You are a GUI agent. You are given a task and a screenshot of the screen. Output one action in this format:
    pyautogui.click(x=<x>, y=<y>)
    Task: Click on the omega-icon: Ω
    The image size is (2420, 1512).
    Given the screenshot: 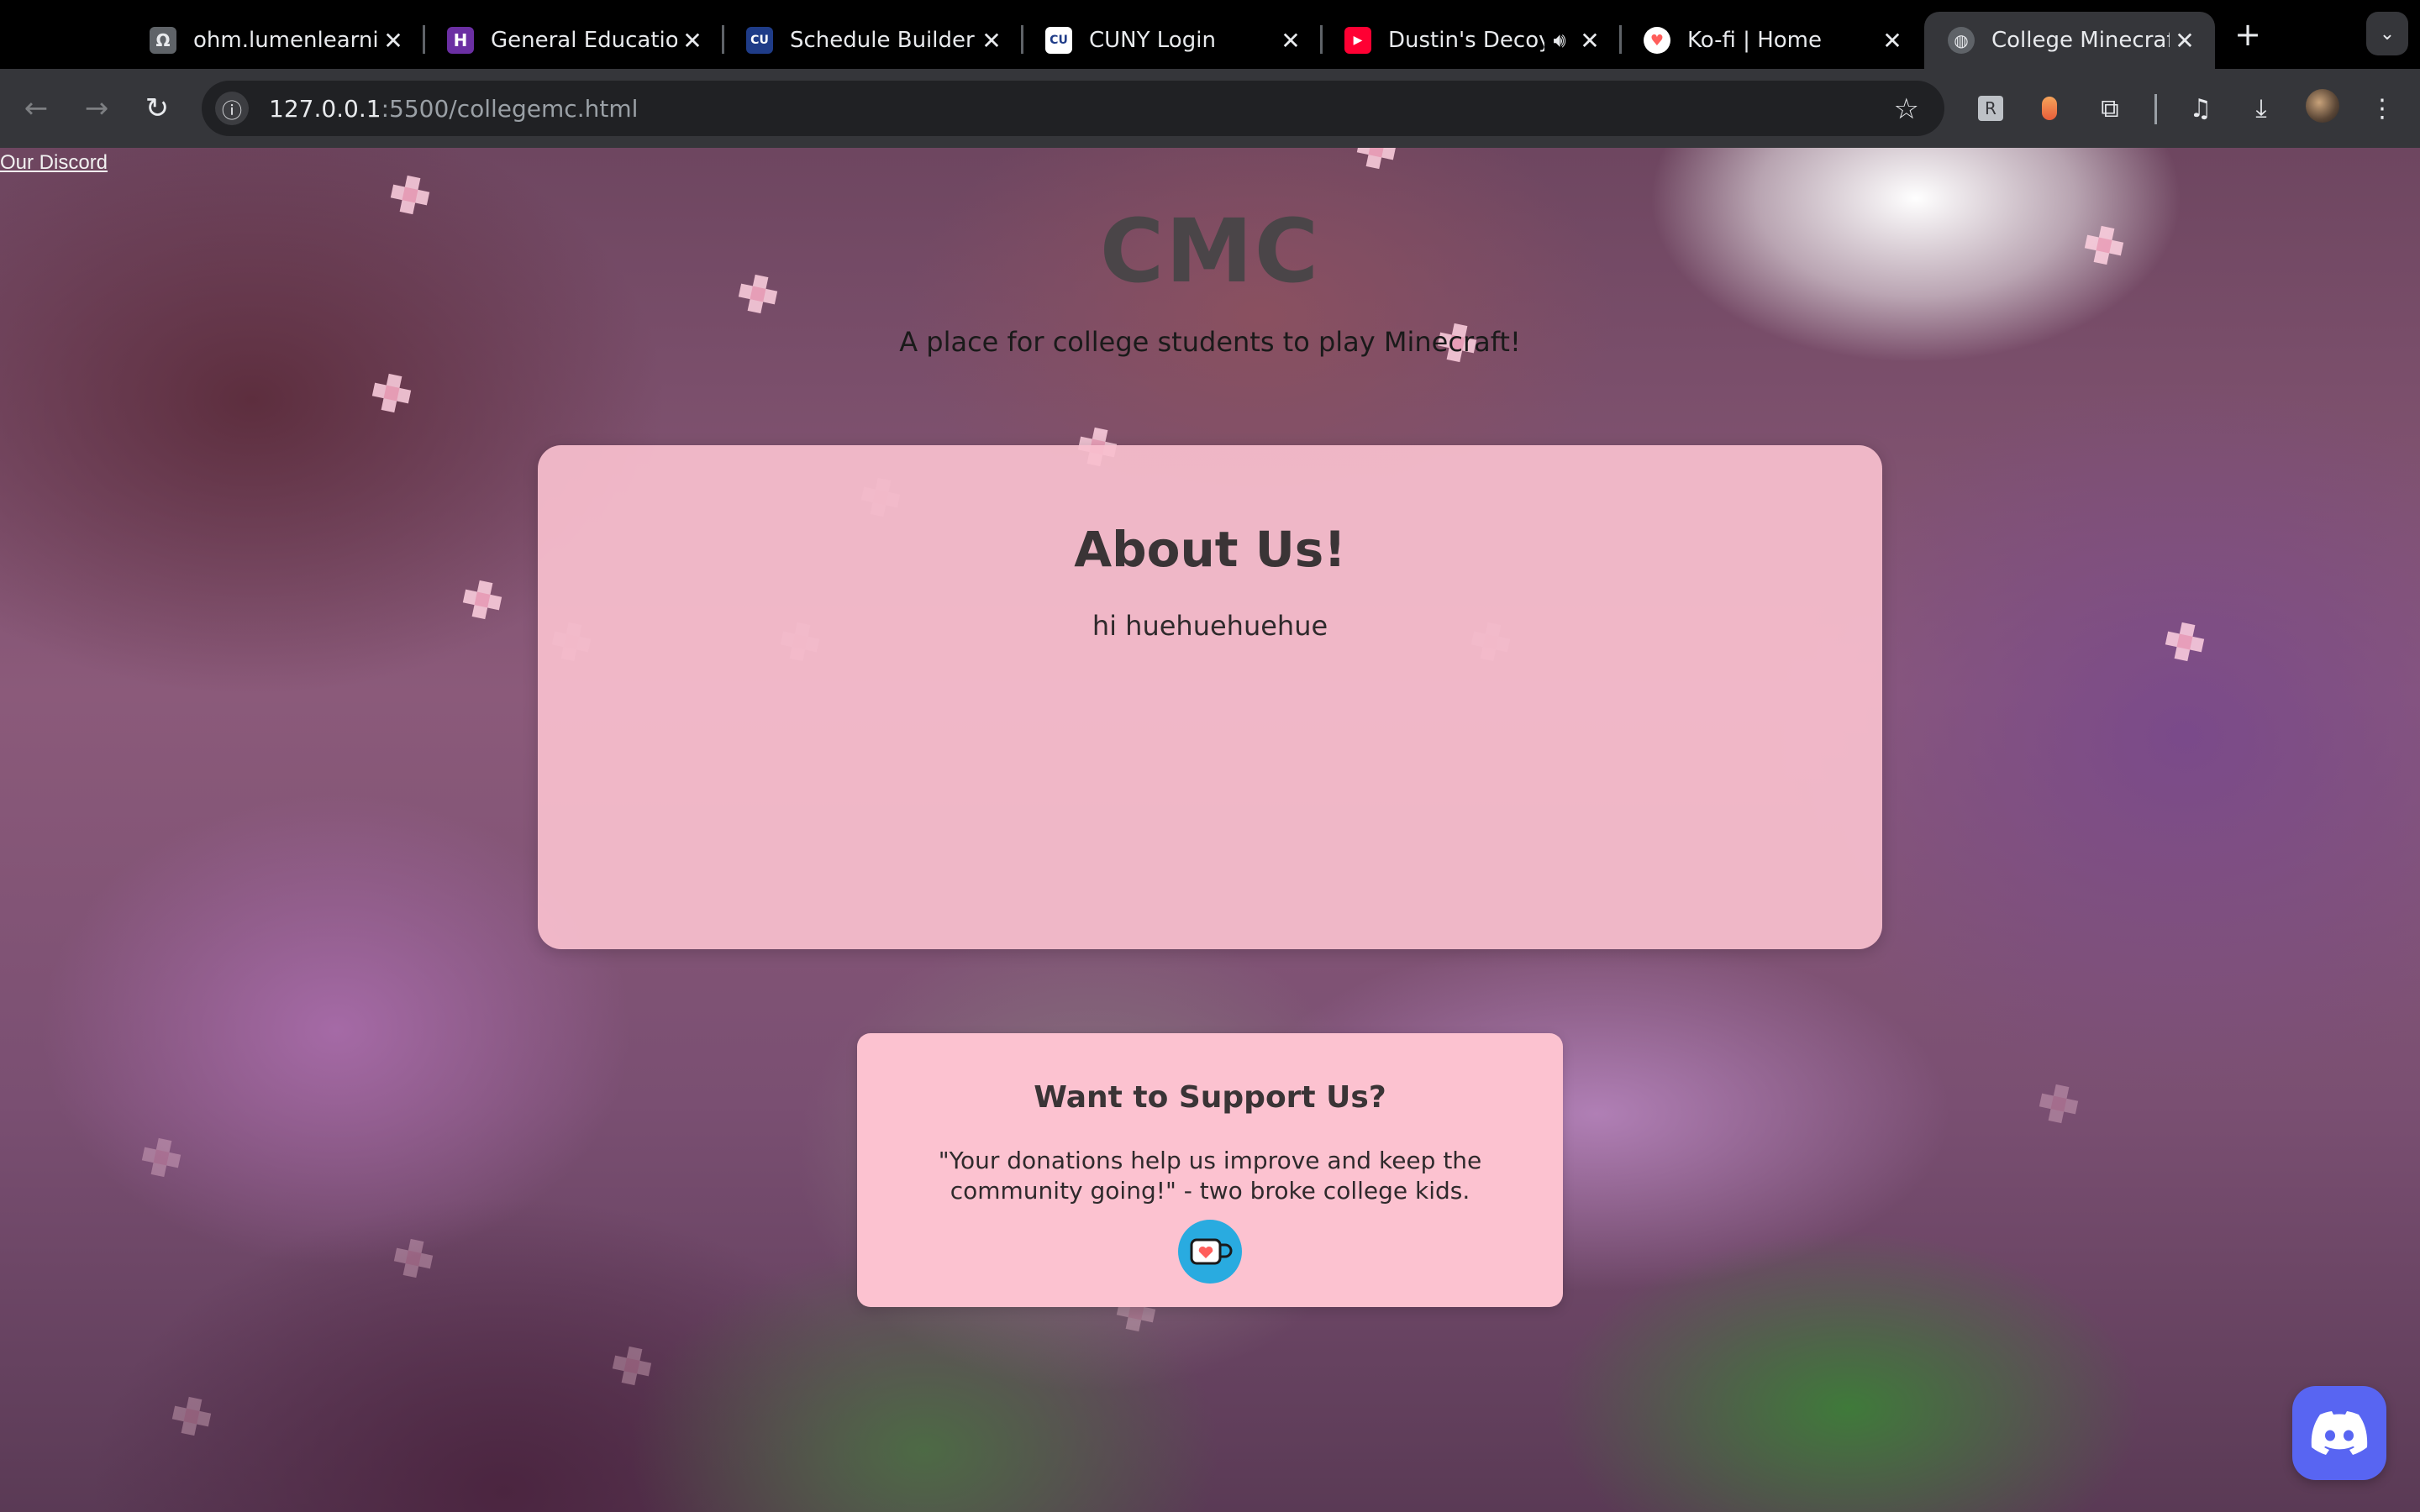 What is the action you would take?
    pyautogui.click(x=163, y=40)
    